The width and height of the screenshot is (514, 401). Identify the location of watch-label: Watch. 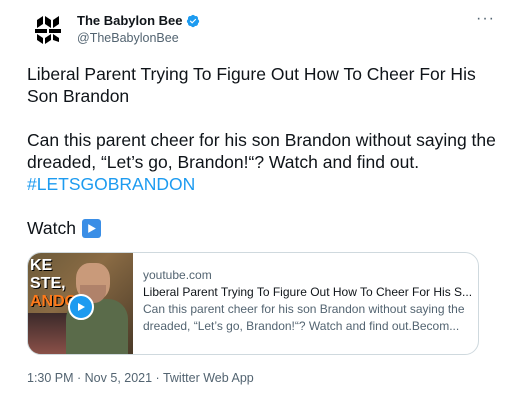
(51, 228).